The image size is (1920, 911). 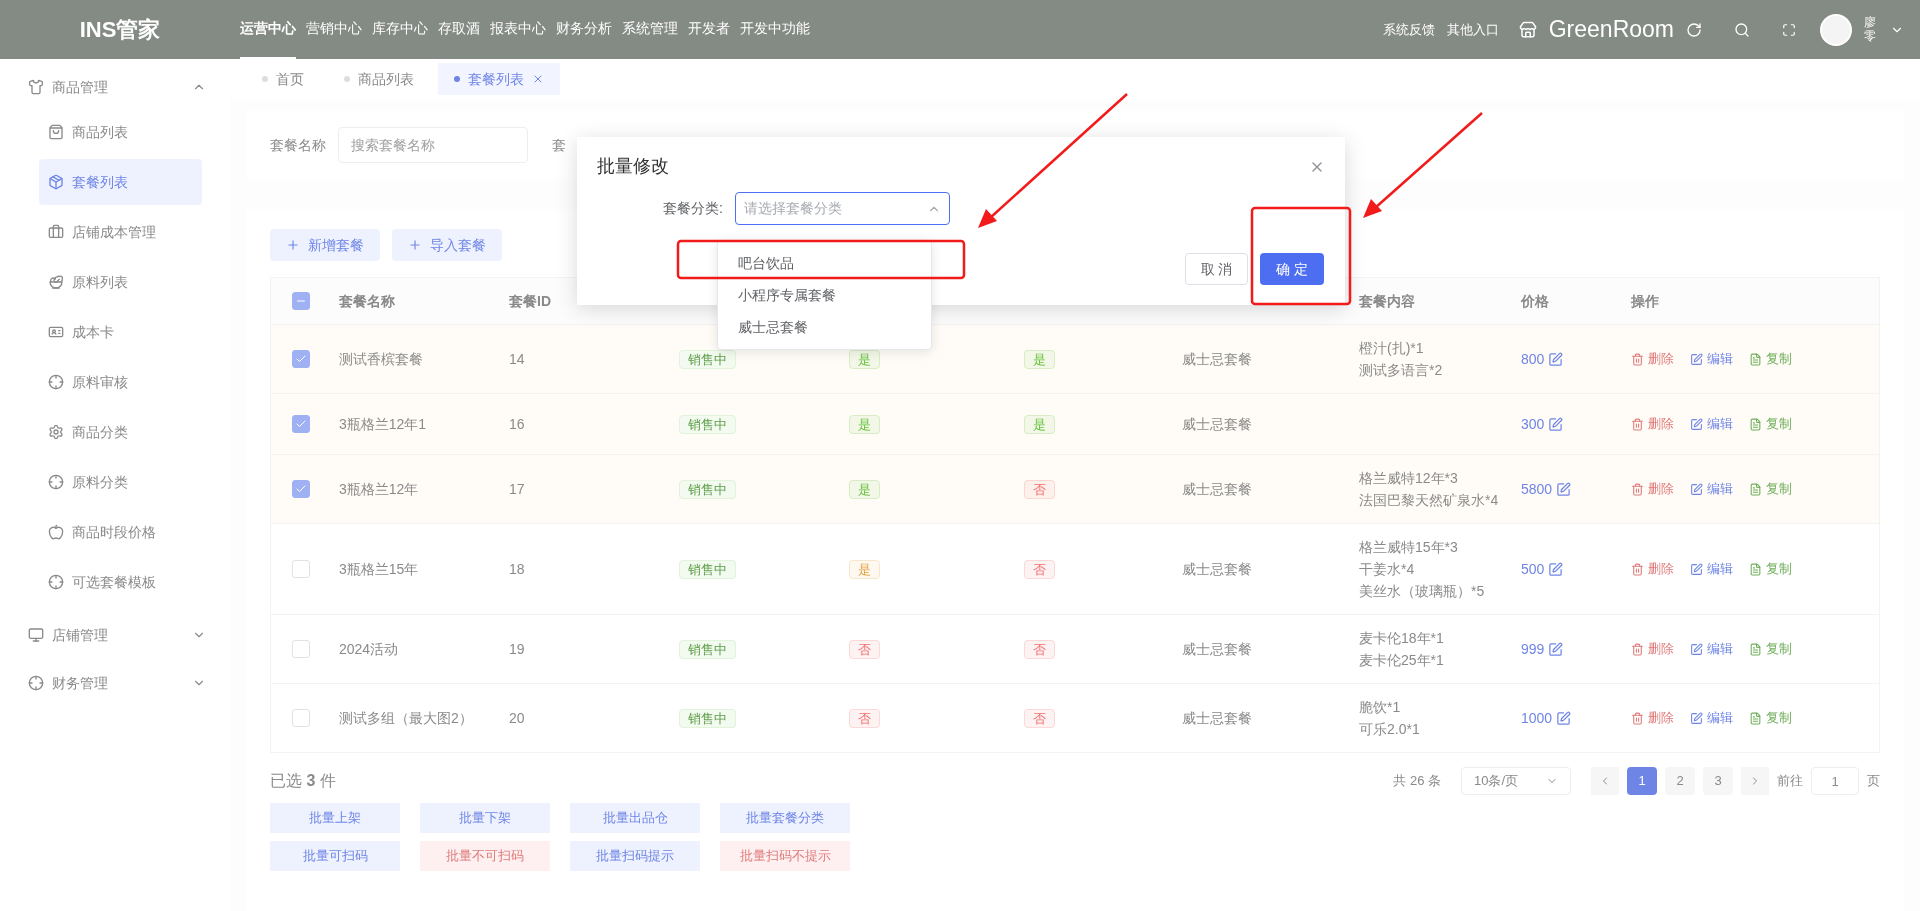 I want to click on user-name: 廖零, so click(x=1871, y=29).